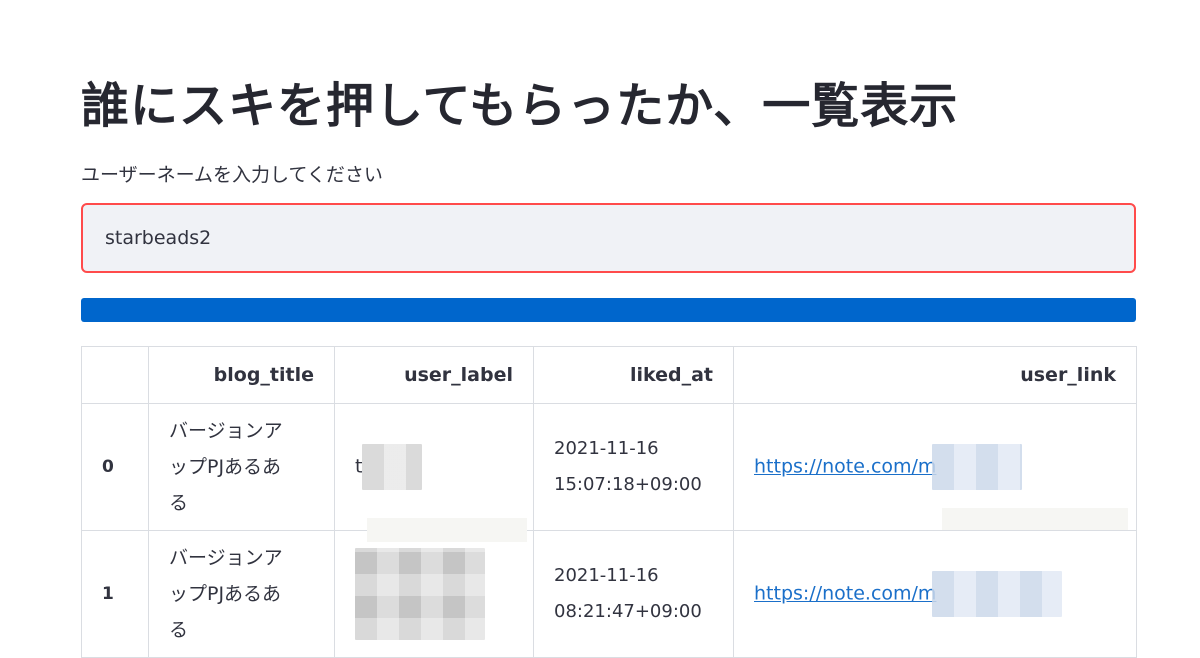 The image size is (1200, 658). I want to click on row-index: 1, so click(115, 594).